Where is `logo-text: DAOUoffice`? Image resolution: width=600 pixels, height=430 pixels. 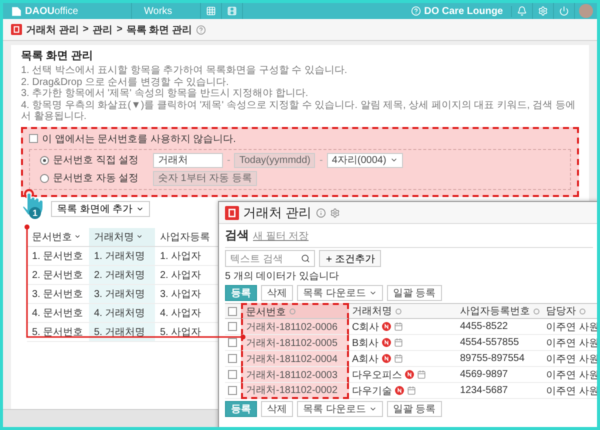 logo-text: DAOUoffice is located at coordinates (51, 11).